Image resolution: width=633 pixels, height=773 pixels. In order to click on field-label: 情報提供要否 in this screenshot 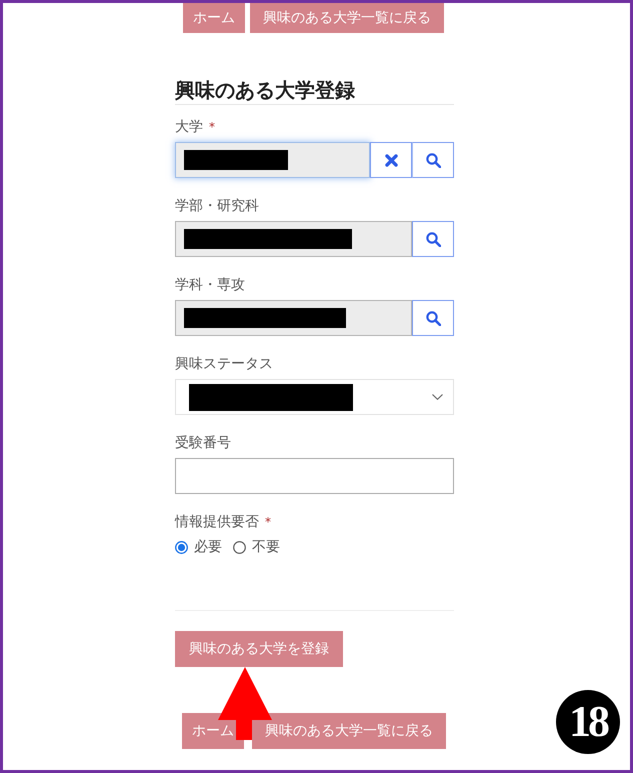, I will do `click(217, 522)`.